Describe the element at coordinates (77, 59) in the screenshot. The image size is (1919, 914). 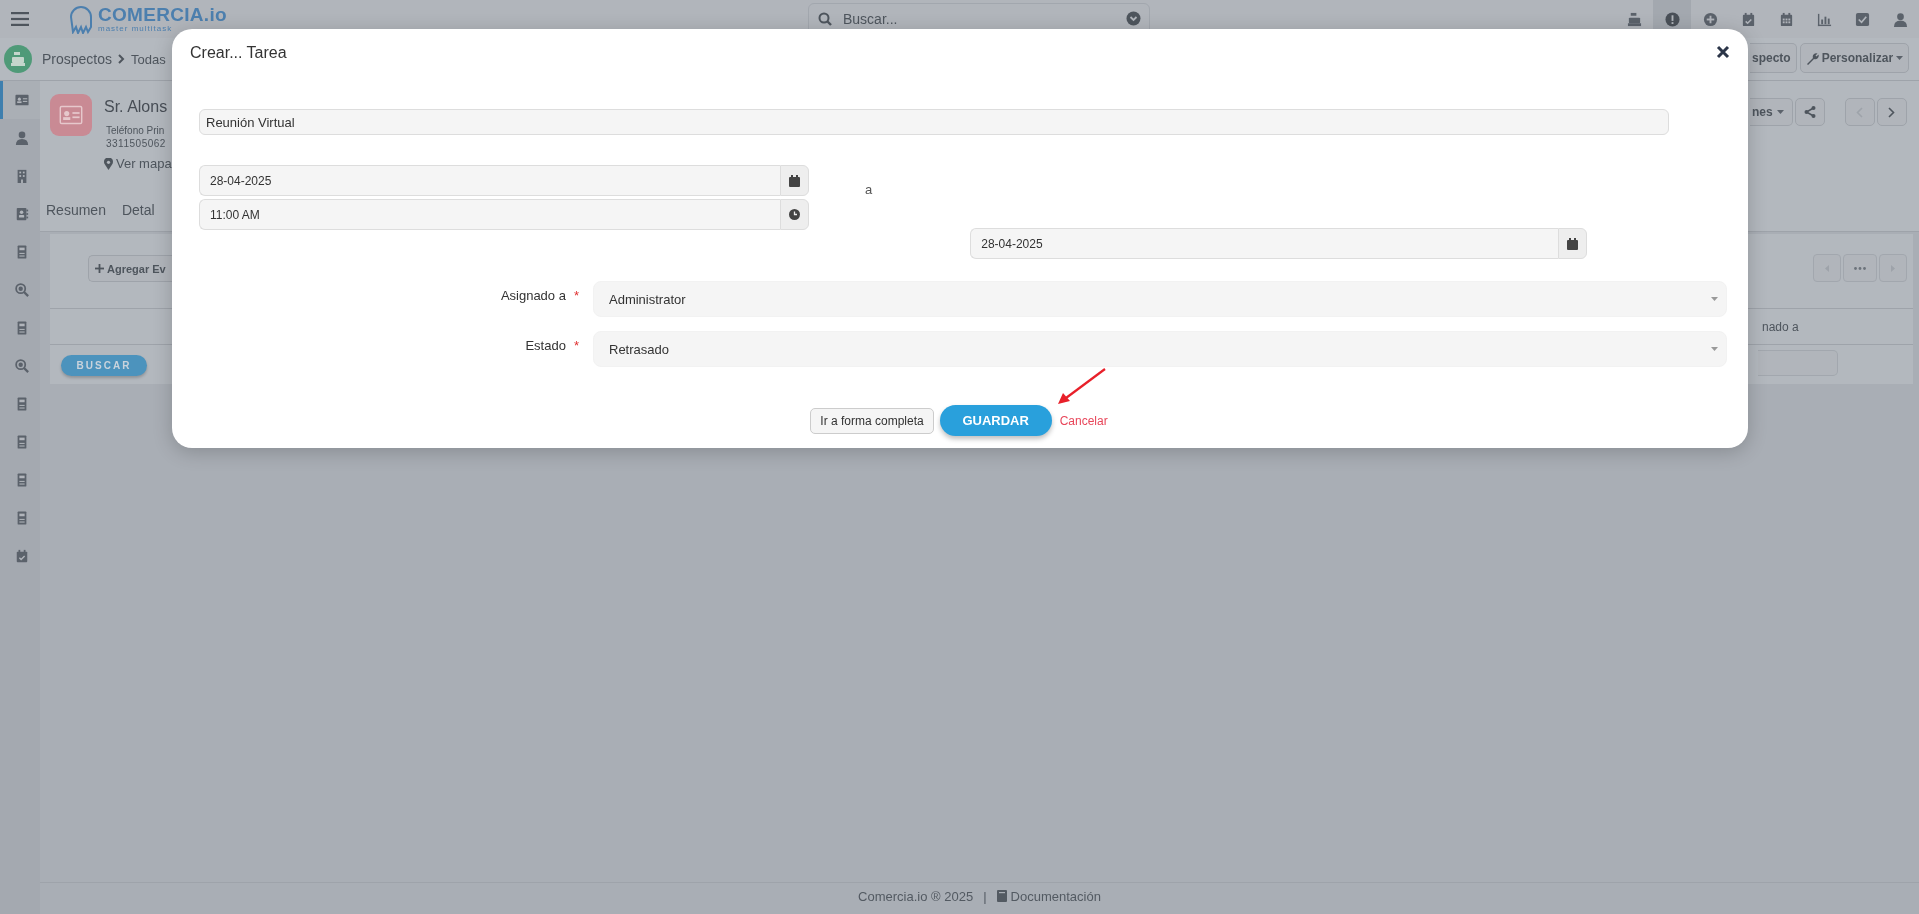
I see `breadcrumb-link: Prospectos` at that location.